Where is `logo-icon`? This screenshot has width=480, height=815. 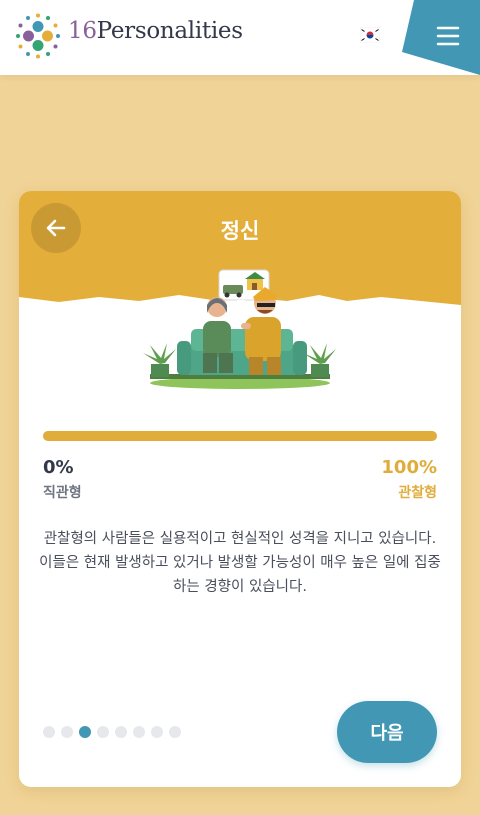
logo-icon is located at coordinates (38, 36).